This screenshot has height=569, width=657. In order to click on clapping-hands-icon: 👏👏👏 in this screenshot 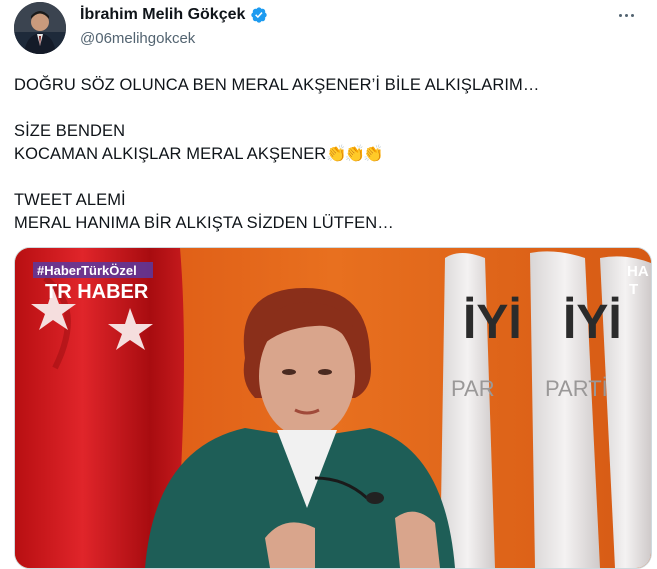, I will do `click(355, 154)`.